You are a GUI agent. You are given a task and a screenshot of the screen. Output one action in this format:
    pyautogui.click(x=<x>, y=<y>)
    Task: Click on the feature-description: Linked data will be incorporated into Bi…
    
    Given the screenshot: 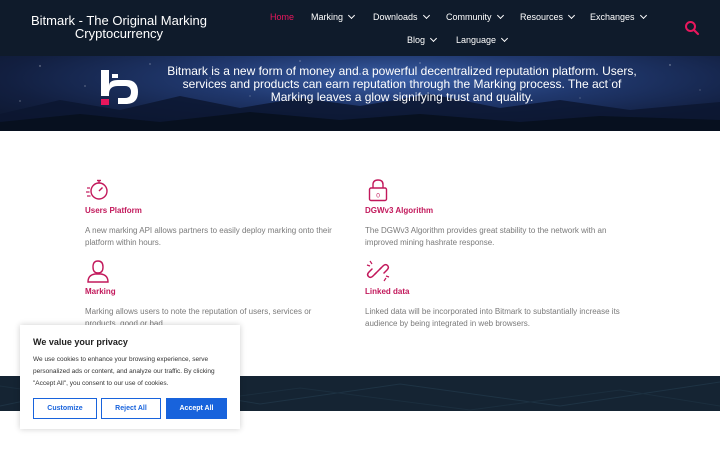 What is the action you would take?
    pyautogui.click(x=492, y=317)
    